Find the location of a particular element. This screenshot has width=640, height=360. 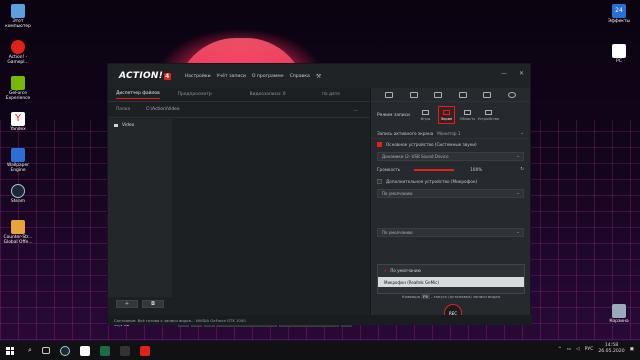

start-button is located at coordinates (10, 350).